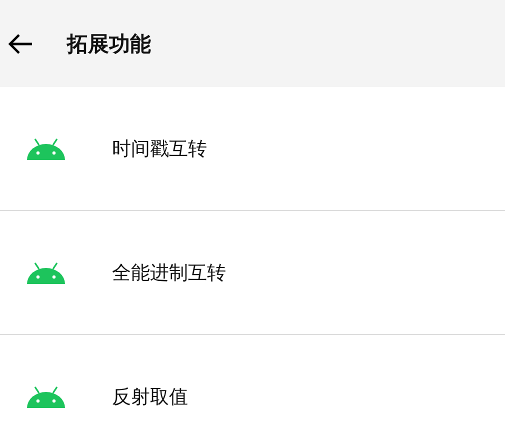 The height and width of the screenshot is (424, 505). I want to click on menu-item-label: 反射取值, so click(150, 397).